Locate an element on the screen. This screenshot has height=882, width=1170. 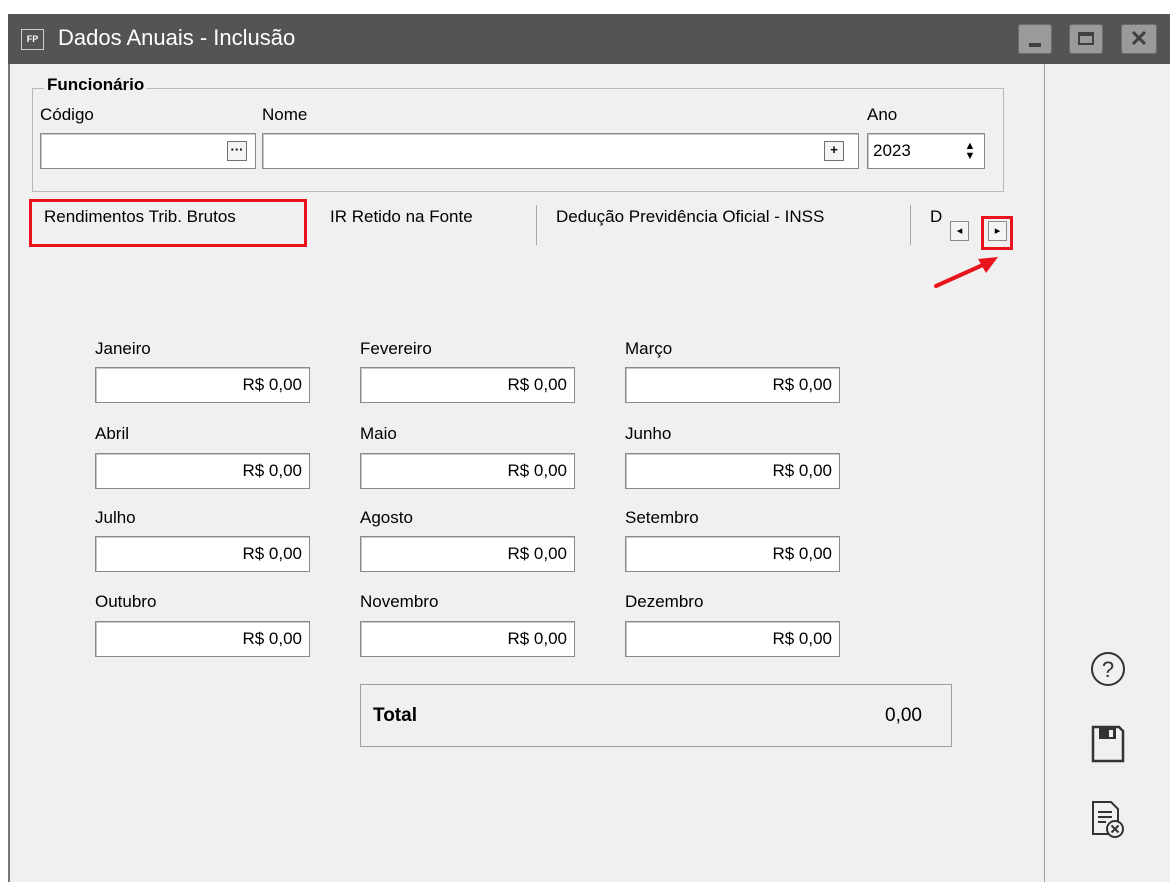
tab-highlight-box is located at coordinates (168, 223).